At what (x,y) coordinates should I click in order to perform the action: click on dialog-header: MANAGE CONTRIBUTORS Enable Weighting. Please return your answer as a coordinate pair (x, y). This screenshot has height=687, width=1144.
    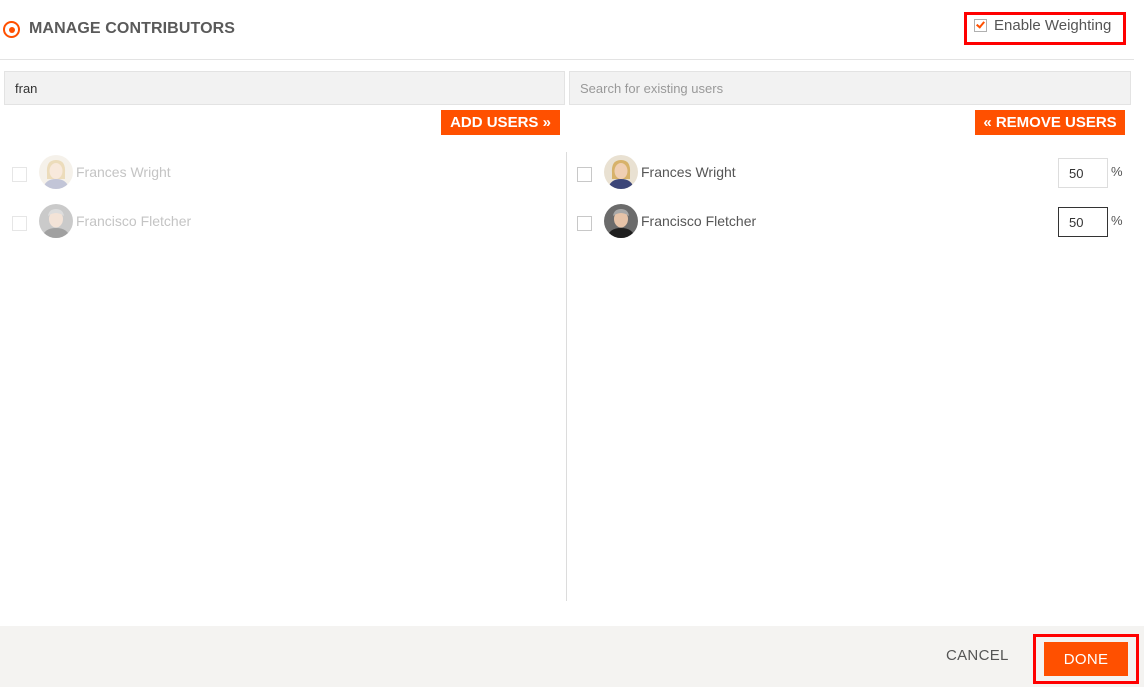
    Looking at the image, I should click on (567, 30).